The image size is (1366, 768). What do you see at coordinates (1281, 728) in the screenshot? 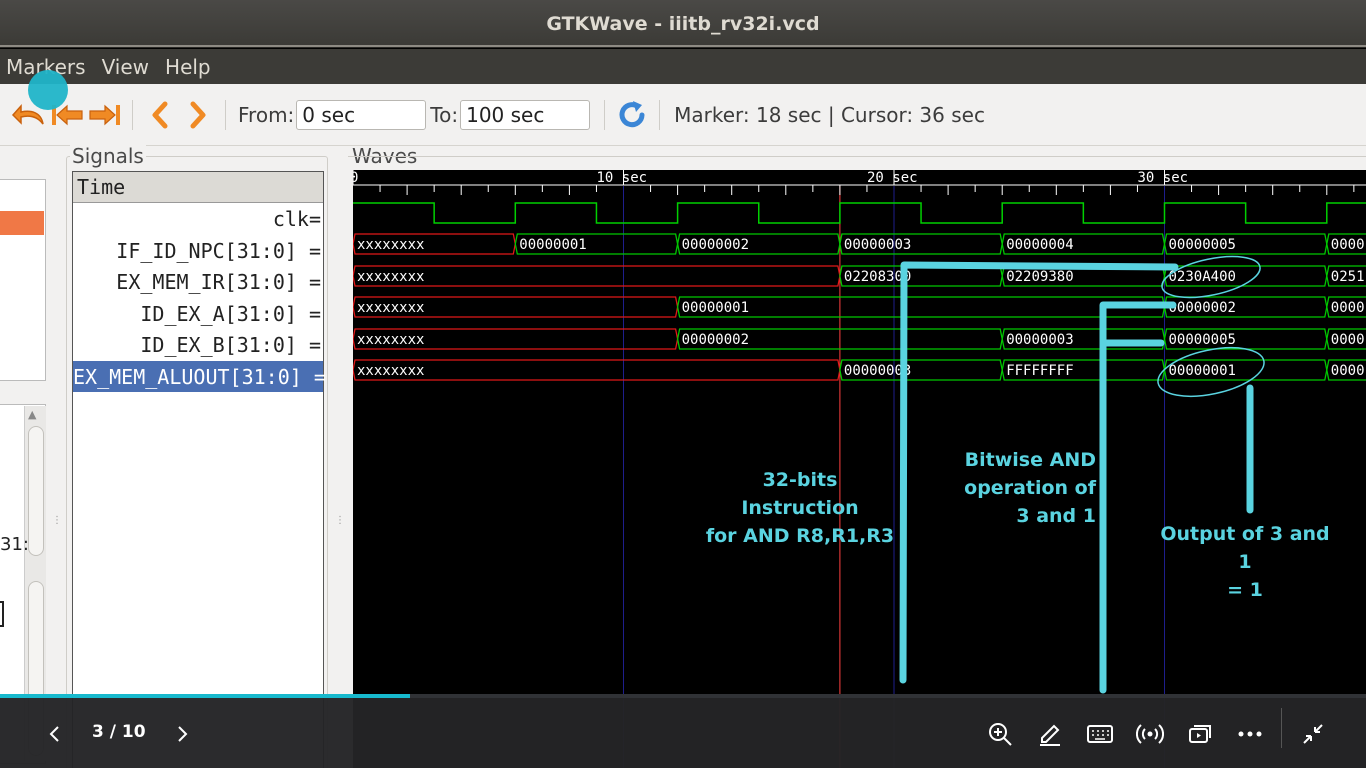
I see `toolbar-divider` at bounding box center [1281, 728].